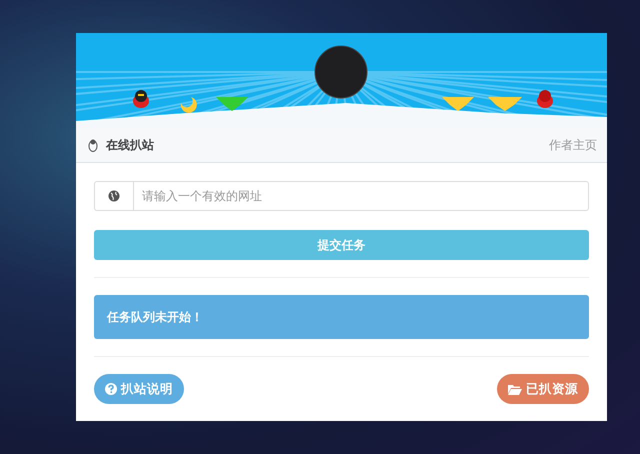 Image resolution: width=640 pixels, height=454 pixels. What do you see at coordinates (111, 389) in the screenshot?
I see `question-icon` at bounding box center [111, 389].